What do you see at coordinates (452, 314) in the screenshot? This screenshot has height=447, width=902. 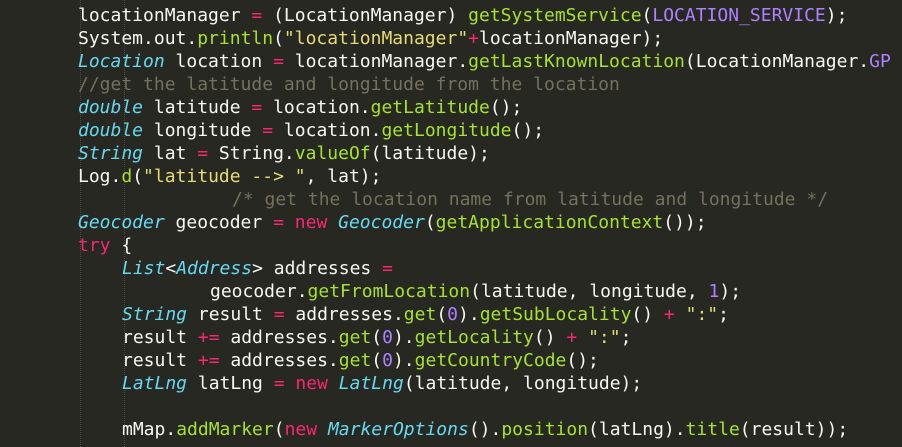 I see `number-literal: 0` at bounding box center [452, 314].